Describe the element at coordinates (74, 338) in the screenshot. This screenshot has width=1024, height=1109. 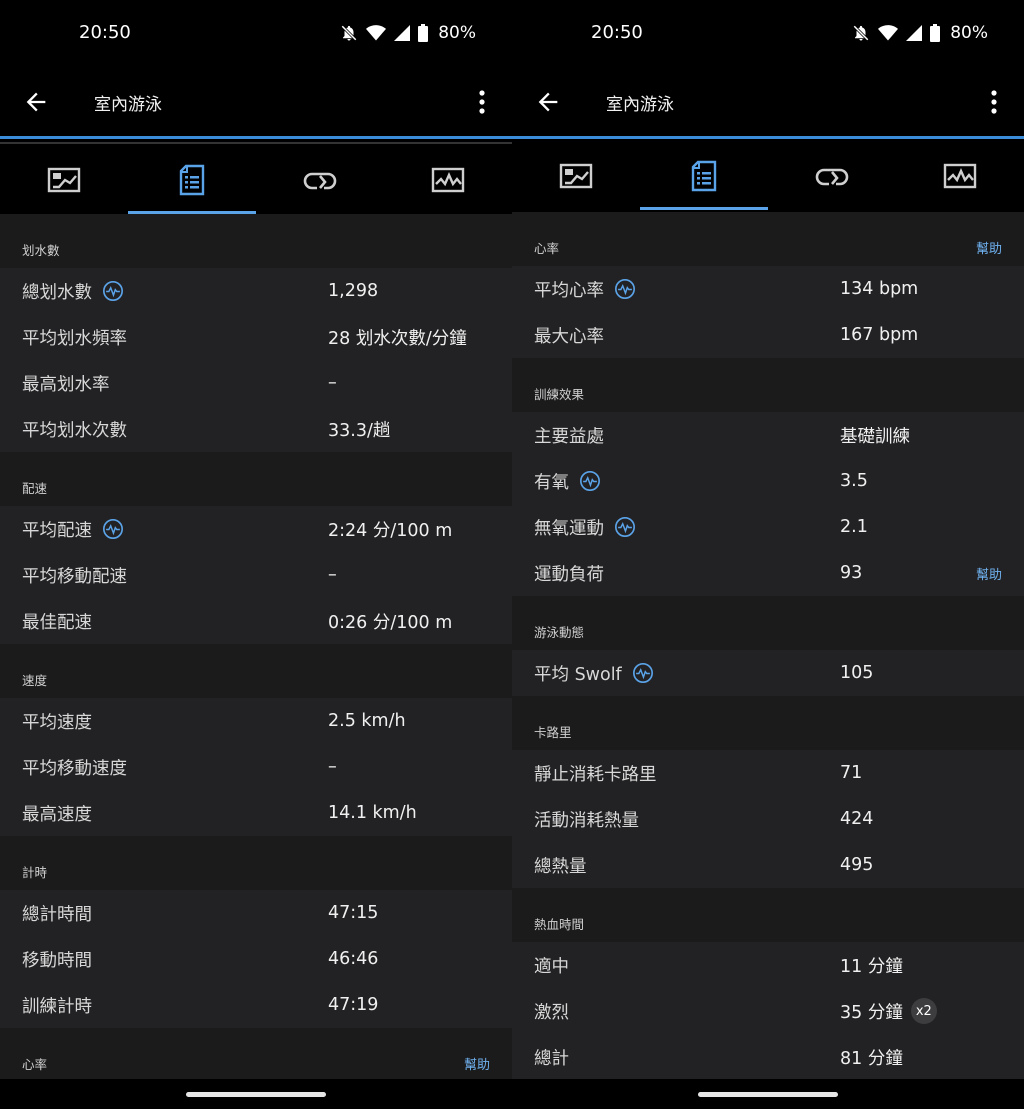
I see `stat-label-text: 平均划水頻率` at that location.